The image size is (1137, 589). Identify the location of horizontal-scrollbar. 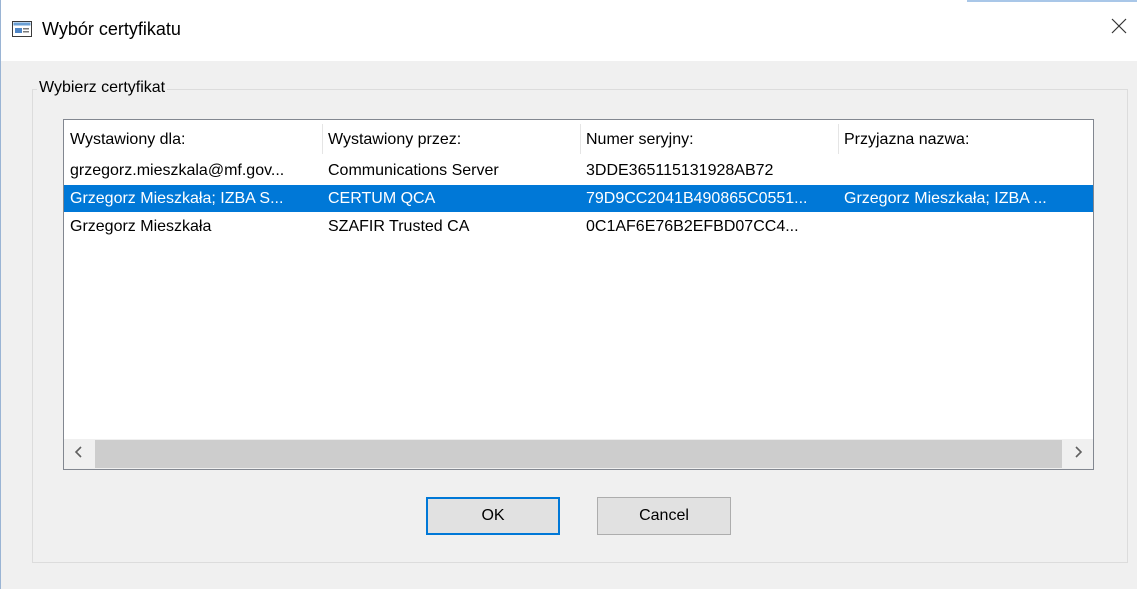
(578, 454).